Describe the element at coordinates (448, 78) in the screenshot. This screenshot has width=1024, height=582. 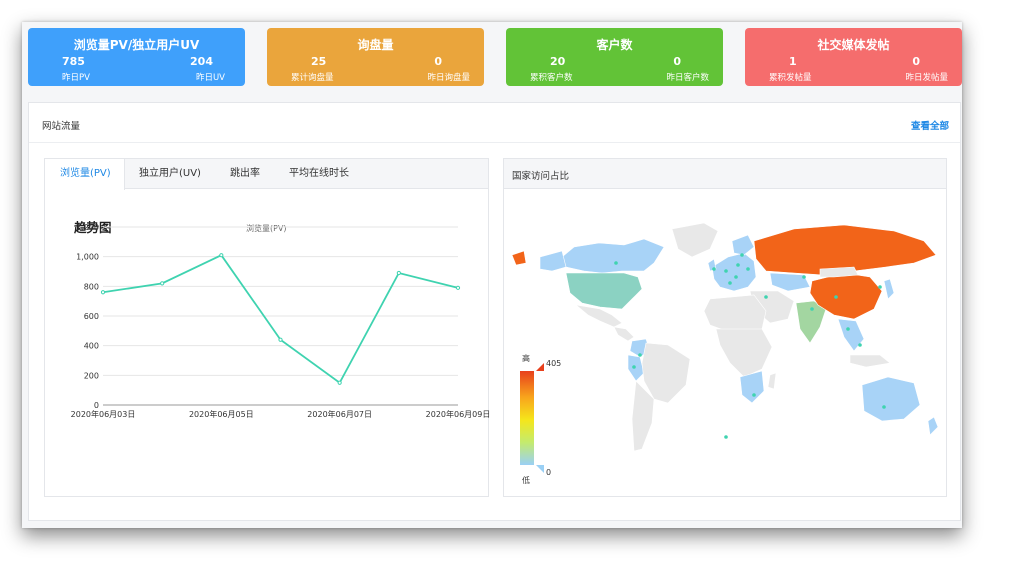
I see `card-label-secondary: 昨日询盘量` at that location.